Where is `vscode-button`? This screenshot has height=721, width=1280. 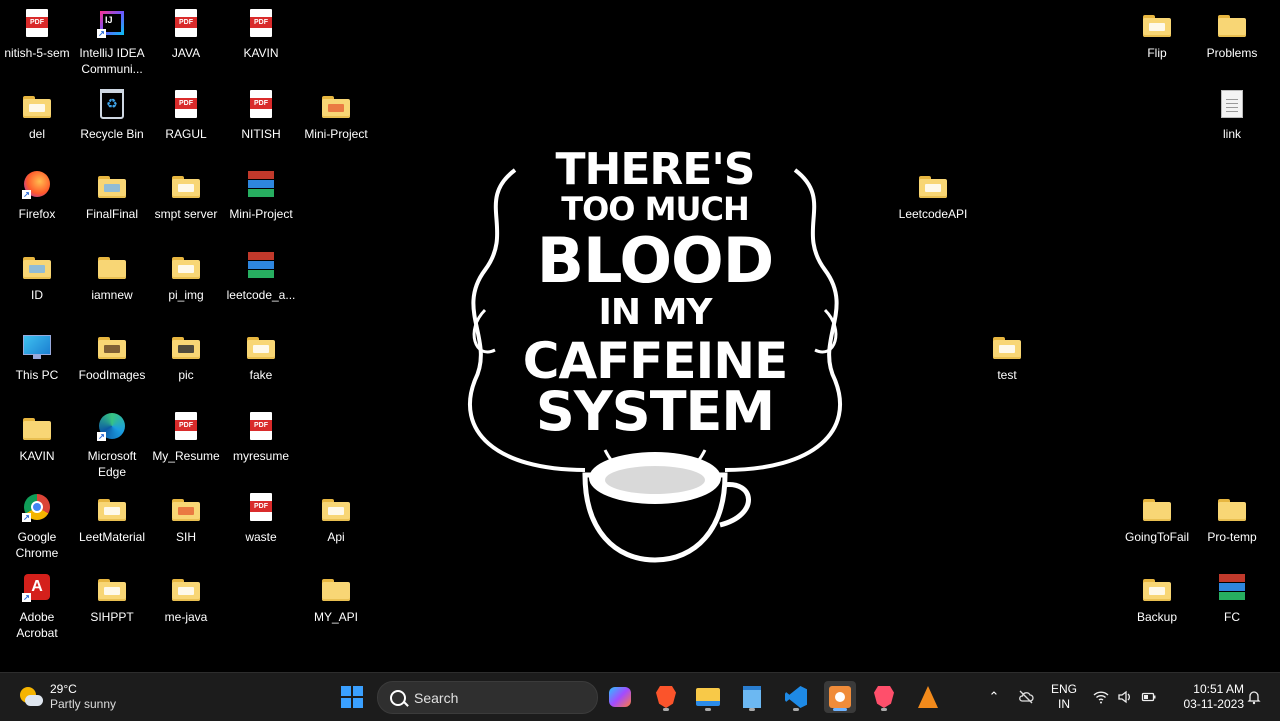 vscode-button is located at coordinates (796, 697).